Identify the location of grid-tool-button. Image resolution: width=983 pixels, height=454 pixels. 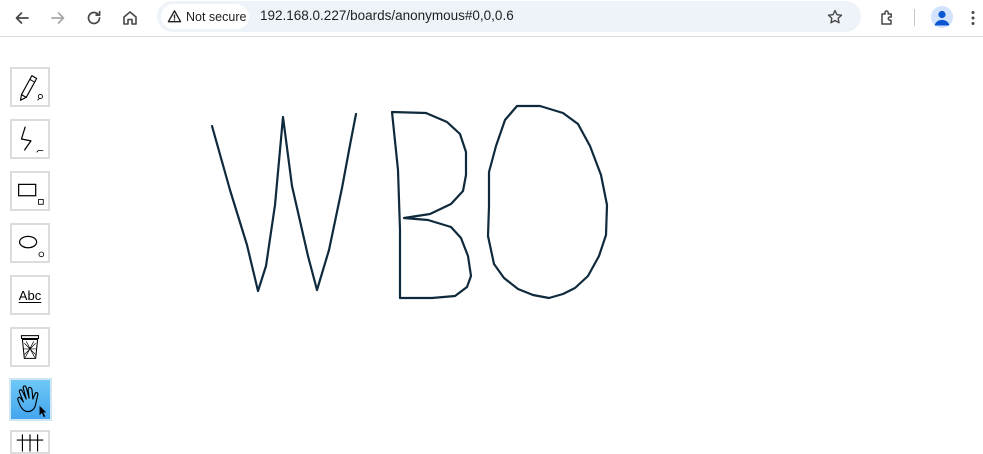
(30, 442).